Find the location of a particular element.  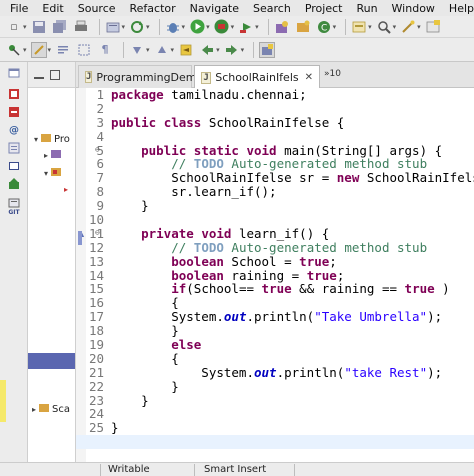

code-line: else is located at coordinates (292, 345).